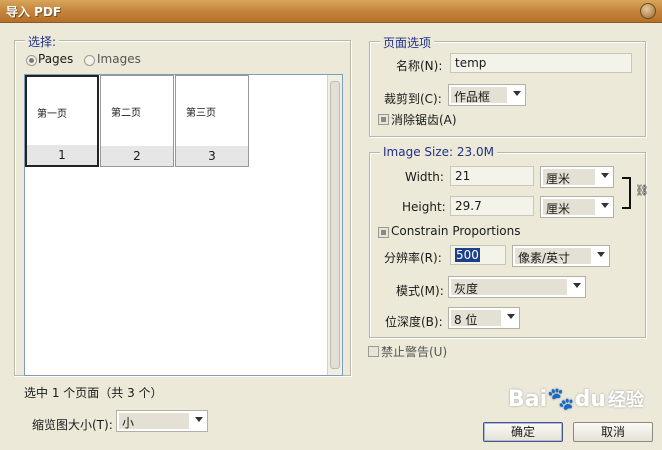  I want to click on pages-radio, so click(31, 60).